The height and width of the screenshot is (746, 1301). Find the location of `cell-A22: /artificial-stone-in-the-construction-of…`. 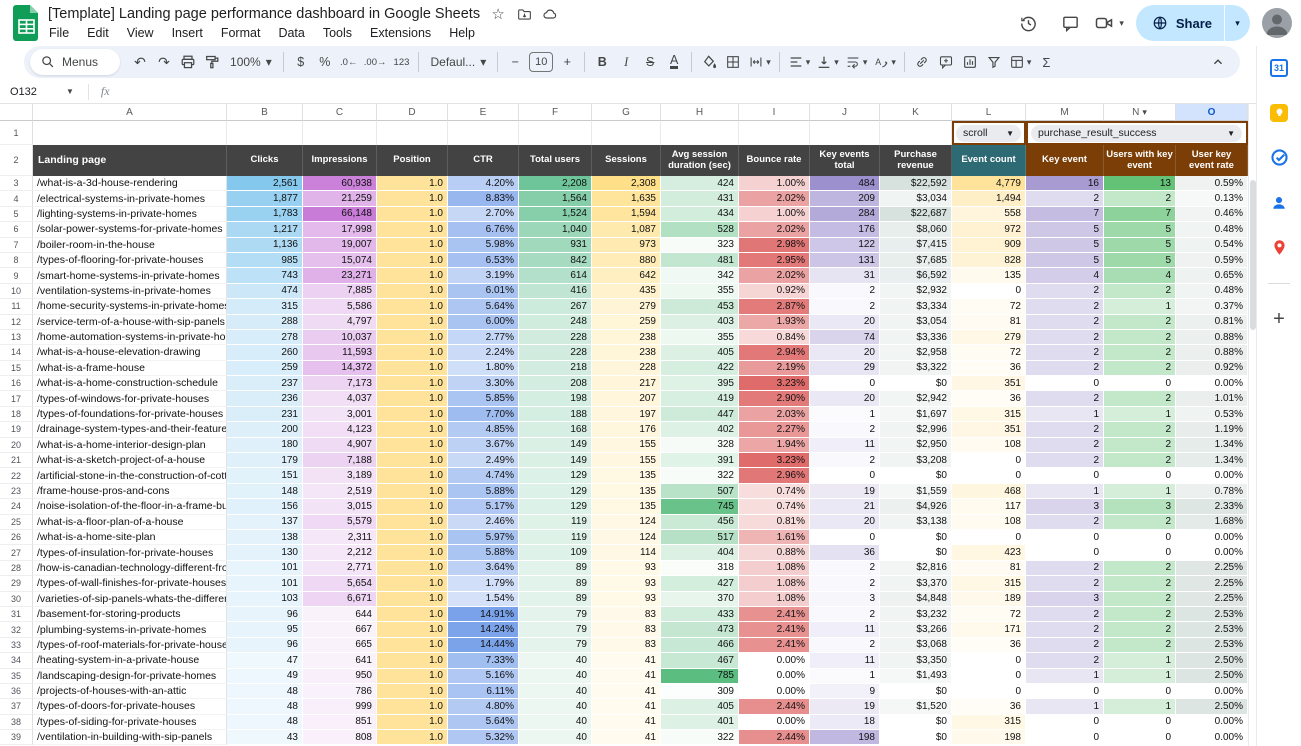

cell-A22: /artificial-stone-in-the-construction-of… is located at coordinates (130, 476).